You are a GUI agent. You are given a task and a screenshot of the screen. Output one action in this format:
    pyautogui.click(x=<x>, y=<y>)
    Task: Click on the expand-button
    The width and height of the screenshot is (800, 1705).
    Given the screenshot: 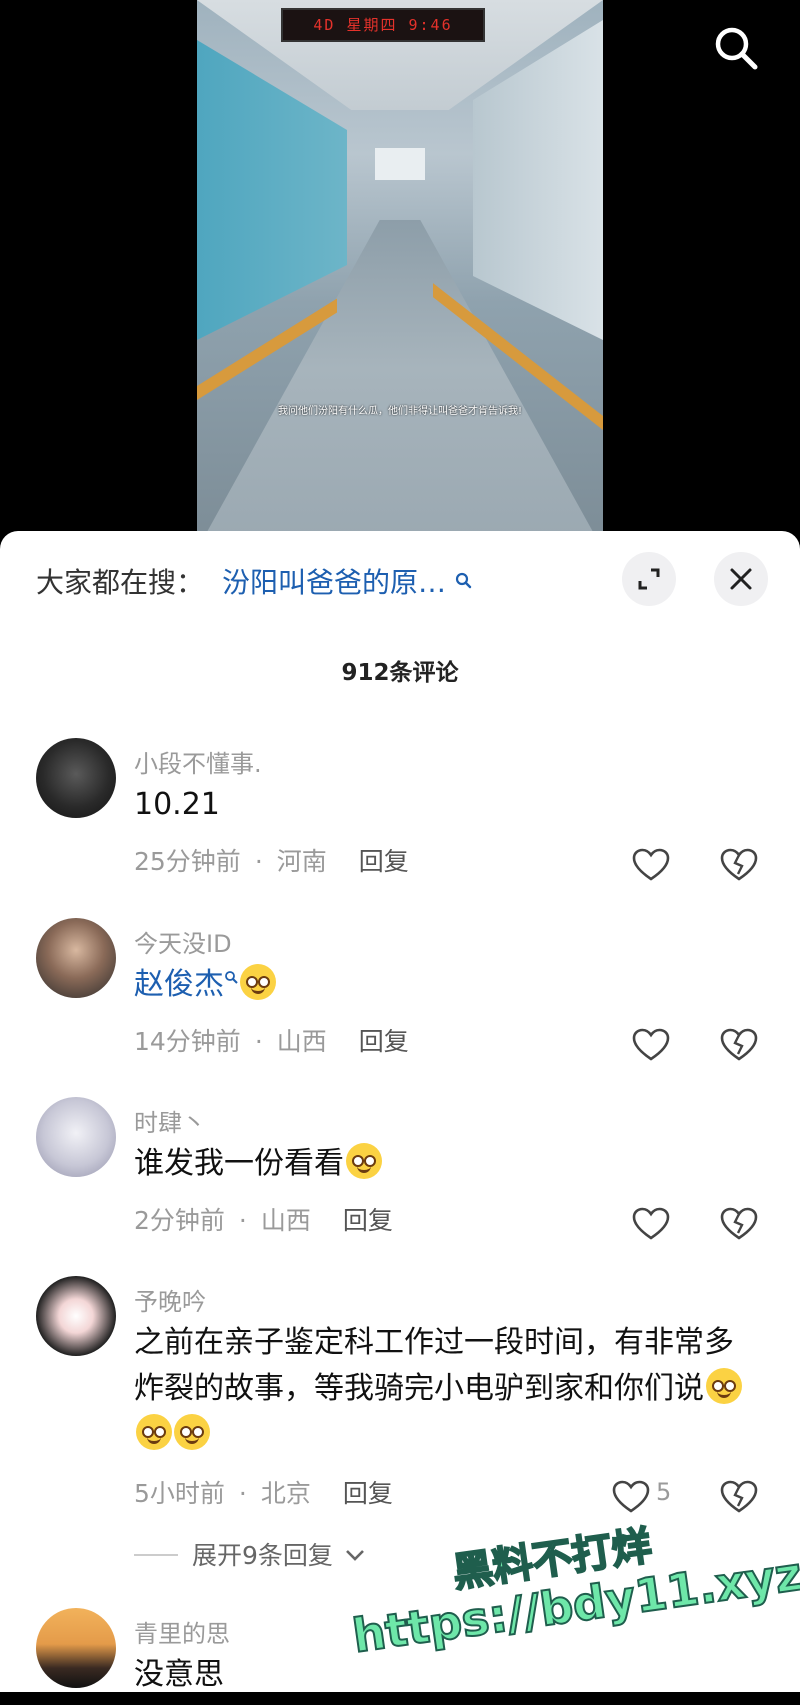 What is the action you would take?
    pyautogui.click(x=649, y=579)
    